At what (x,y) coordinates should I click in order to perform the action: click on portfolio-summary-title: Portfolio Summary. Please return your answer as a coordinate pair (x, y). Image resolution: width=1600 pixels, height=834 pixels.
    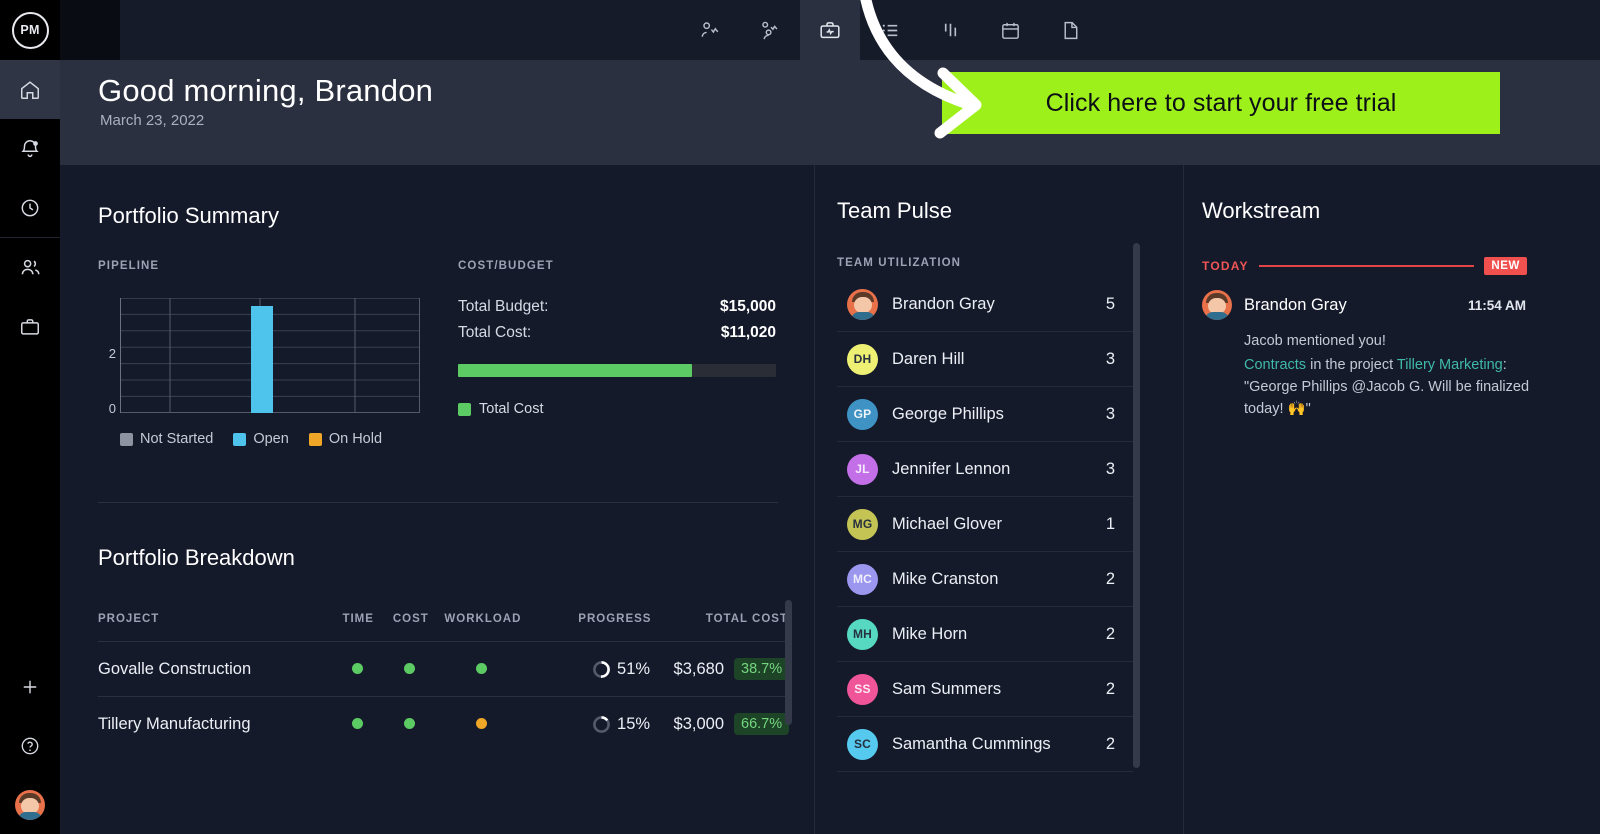
    Looking at the image, I should click on (188, 215).